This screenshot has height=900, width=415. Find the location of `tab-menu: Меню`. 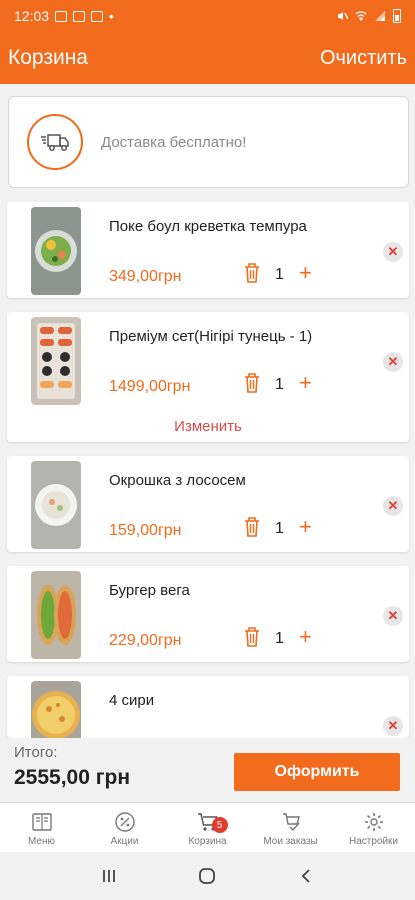

tab-menu: Меню is located at coordinates (41, 827).